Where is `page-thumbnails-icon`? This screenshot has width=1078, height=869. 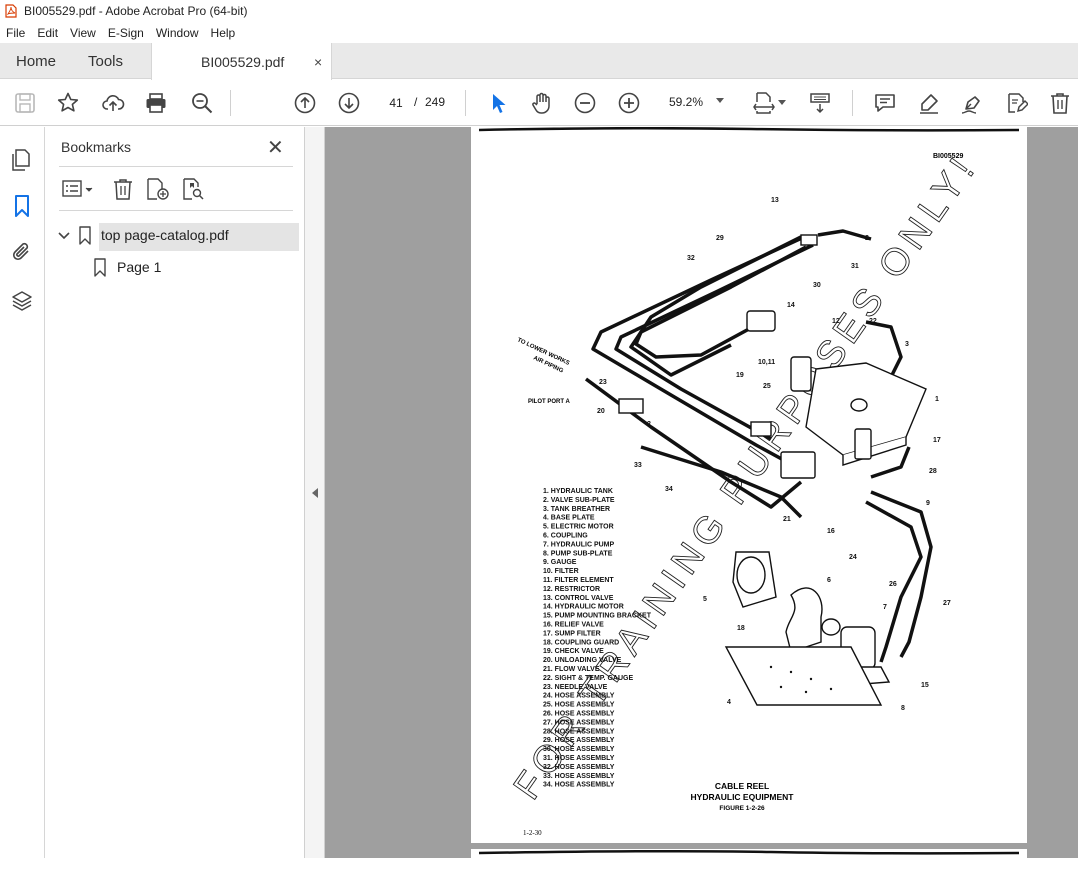
page-thumbnails-icon is located at coordinates (22, 160).